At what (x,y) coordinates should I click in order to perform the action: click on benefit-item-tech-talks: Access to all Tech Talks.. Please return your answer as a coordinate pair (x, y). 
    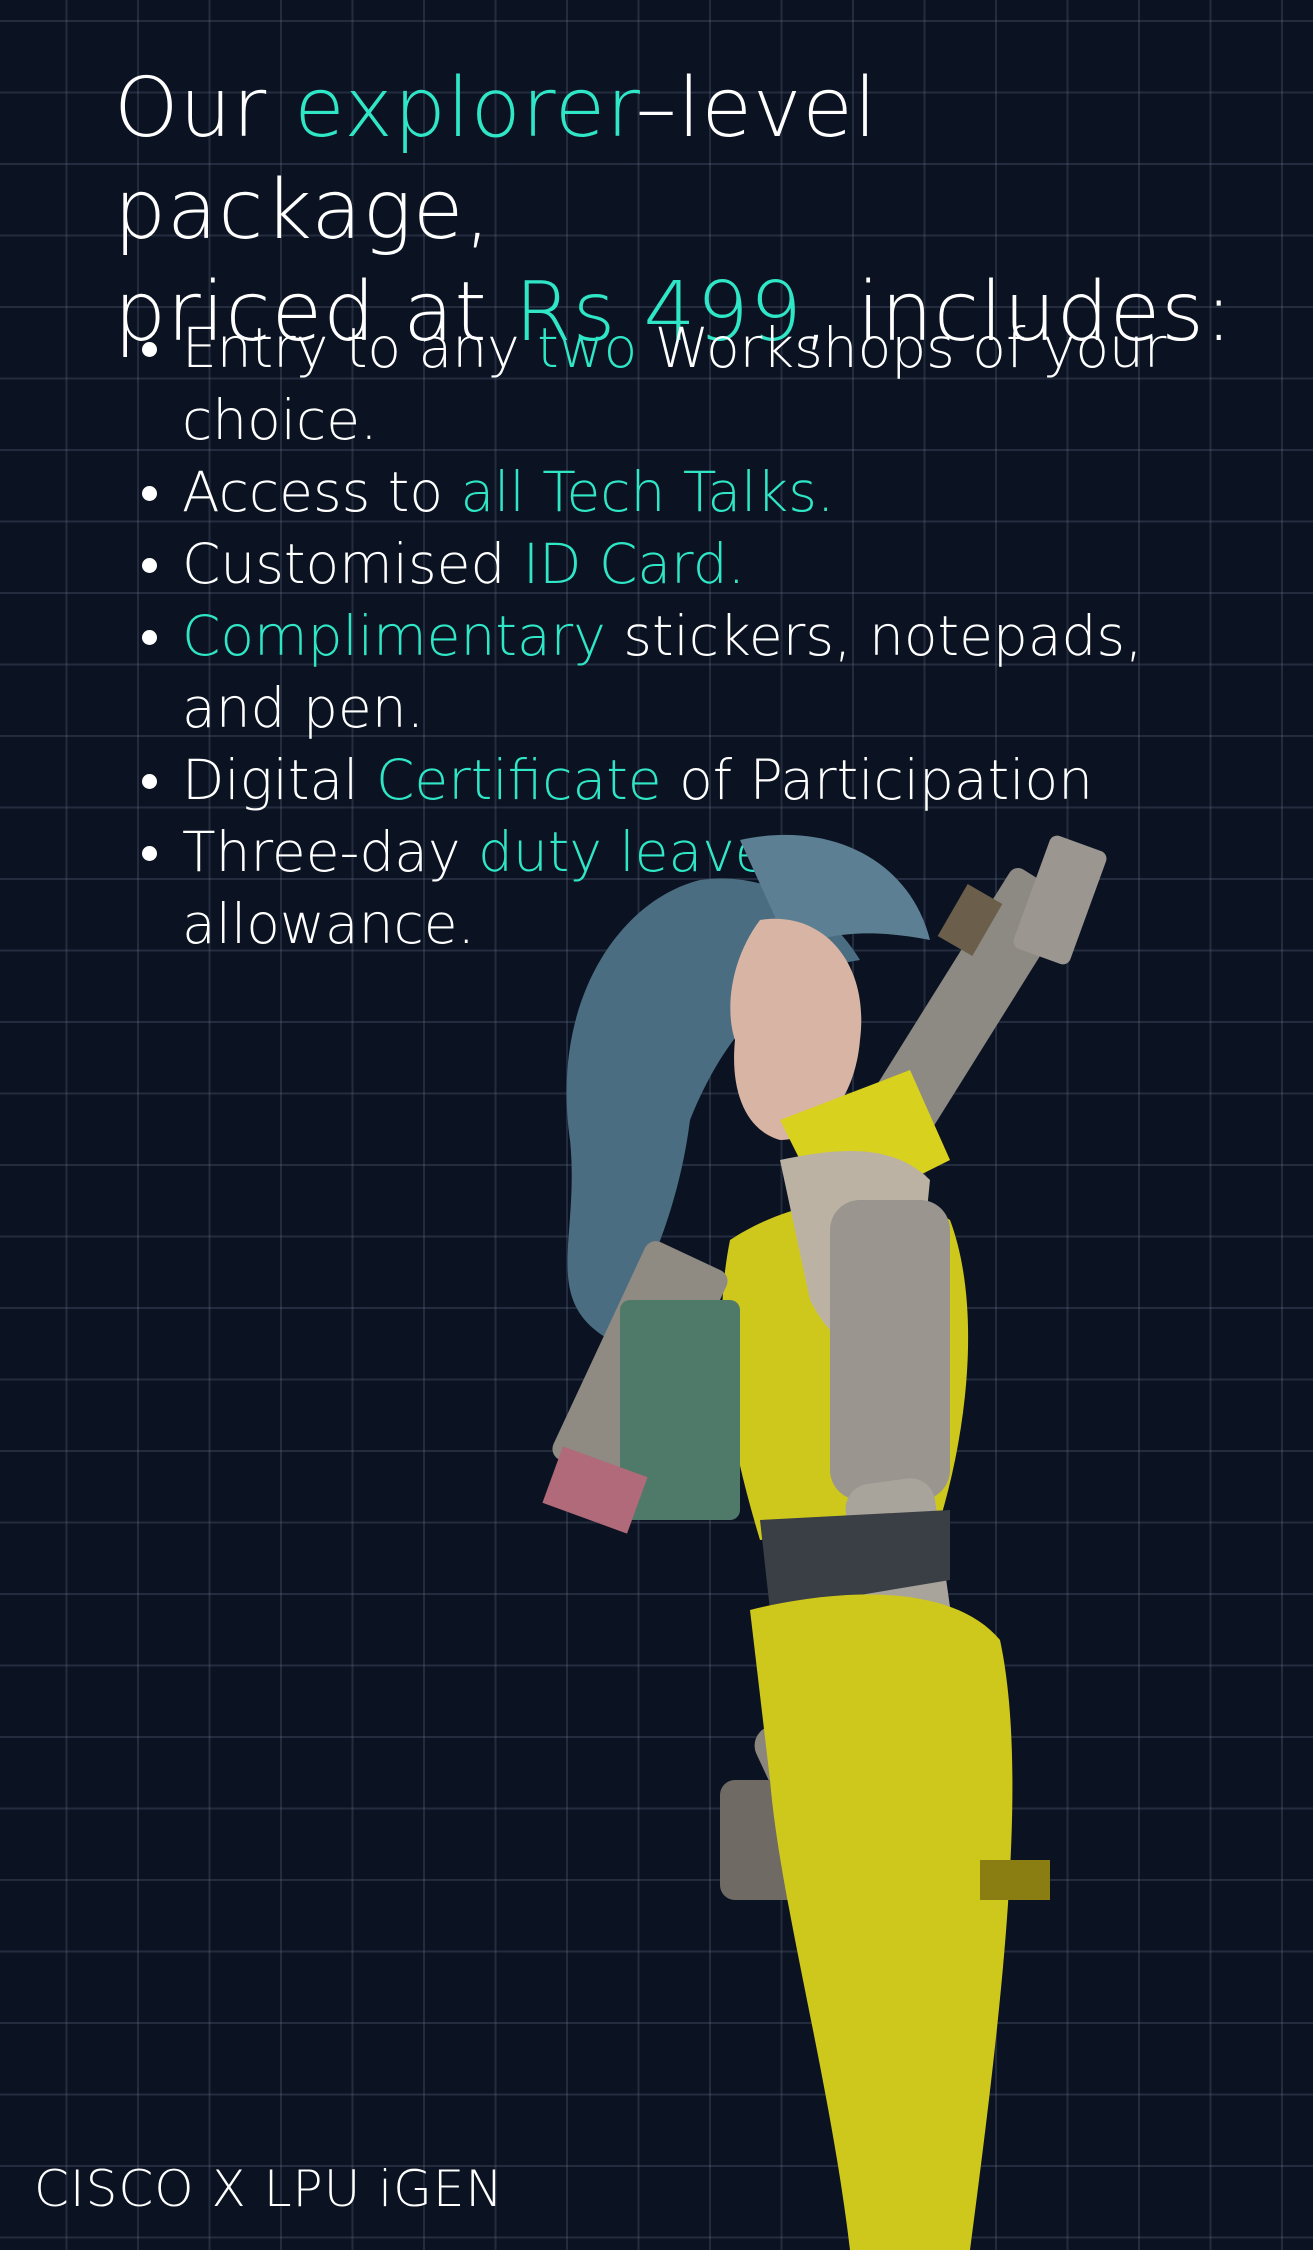
    Looking at the image, I should click on (698, 492).